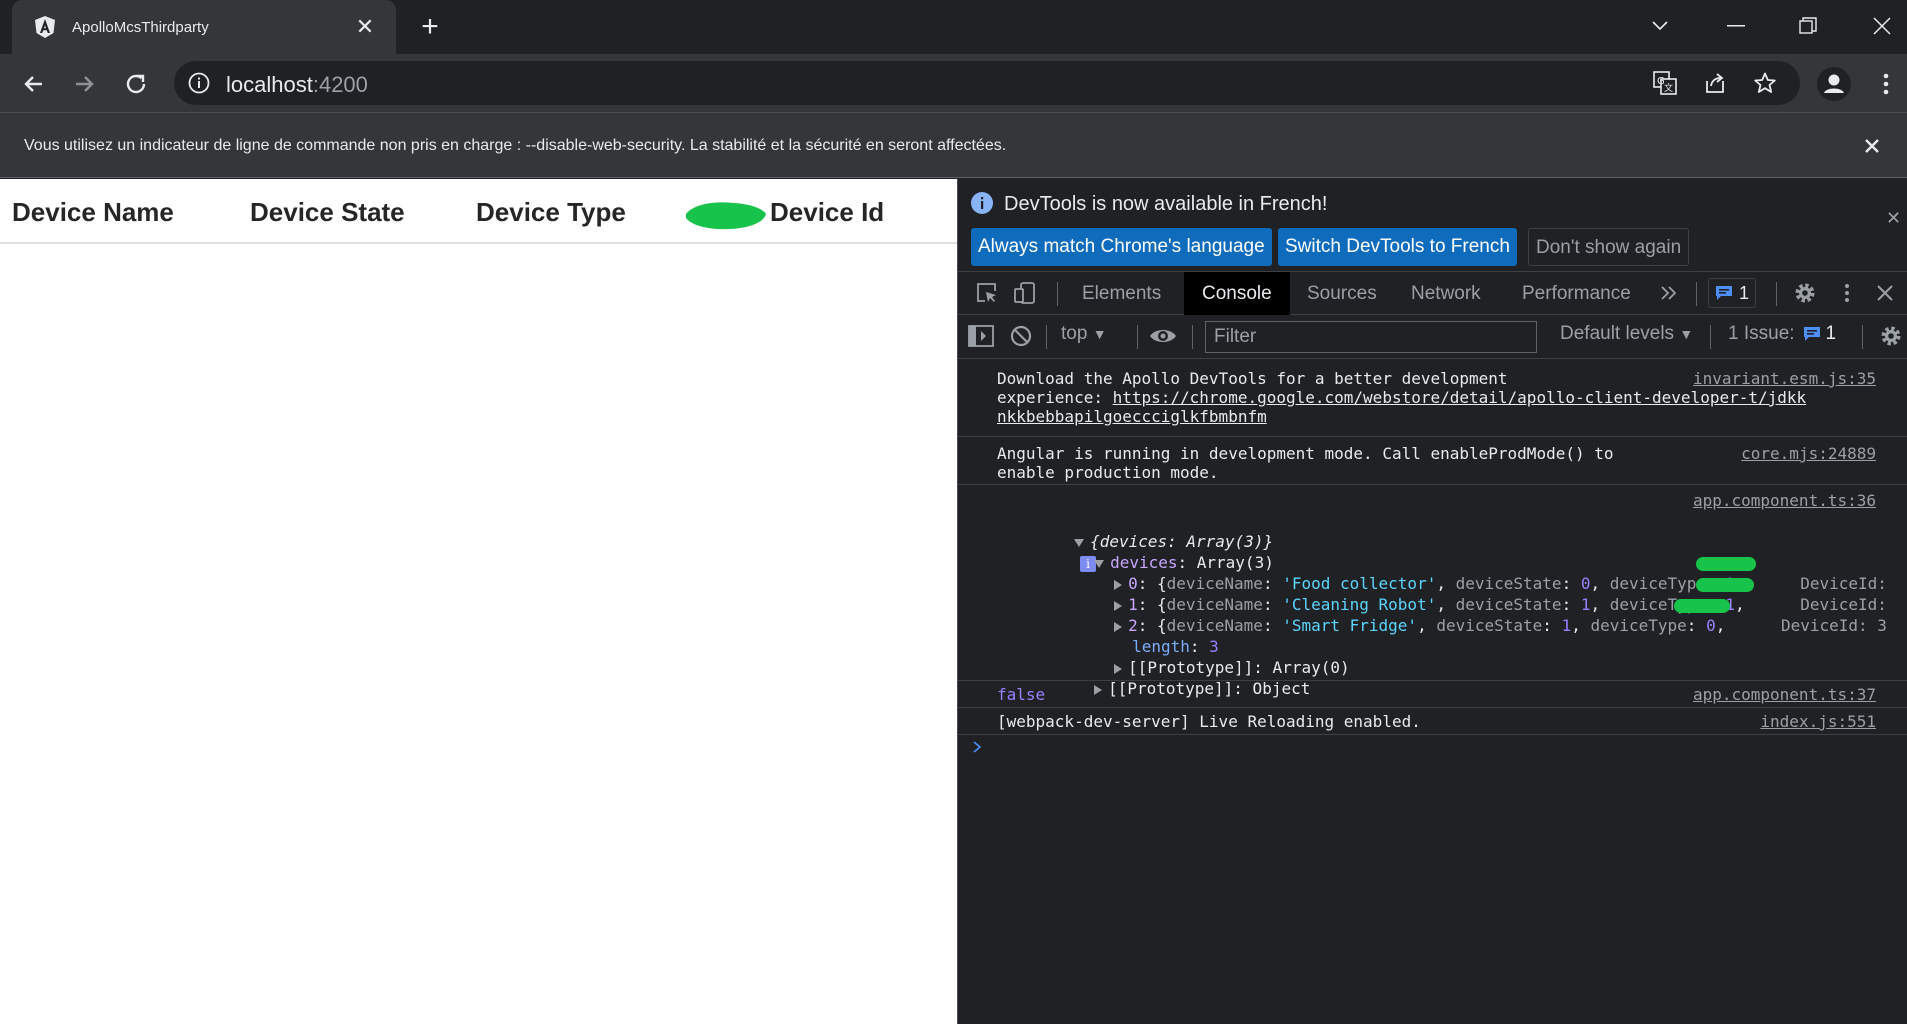 The height and width of the screenshot is (1024, 1907). Describe the element at coordinates (45, 27) in the screenshot. I see `angular-icon` at that location.